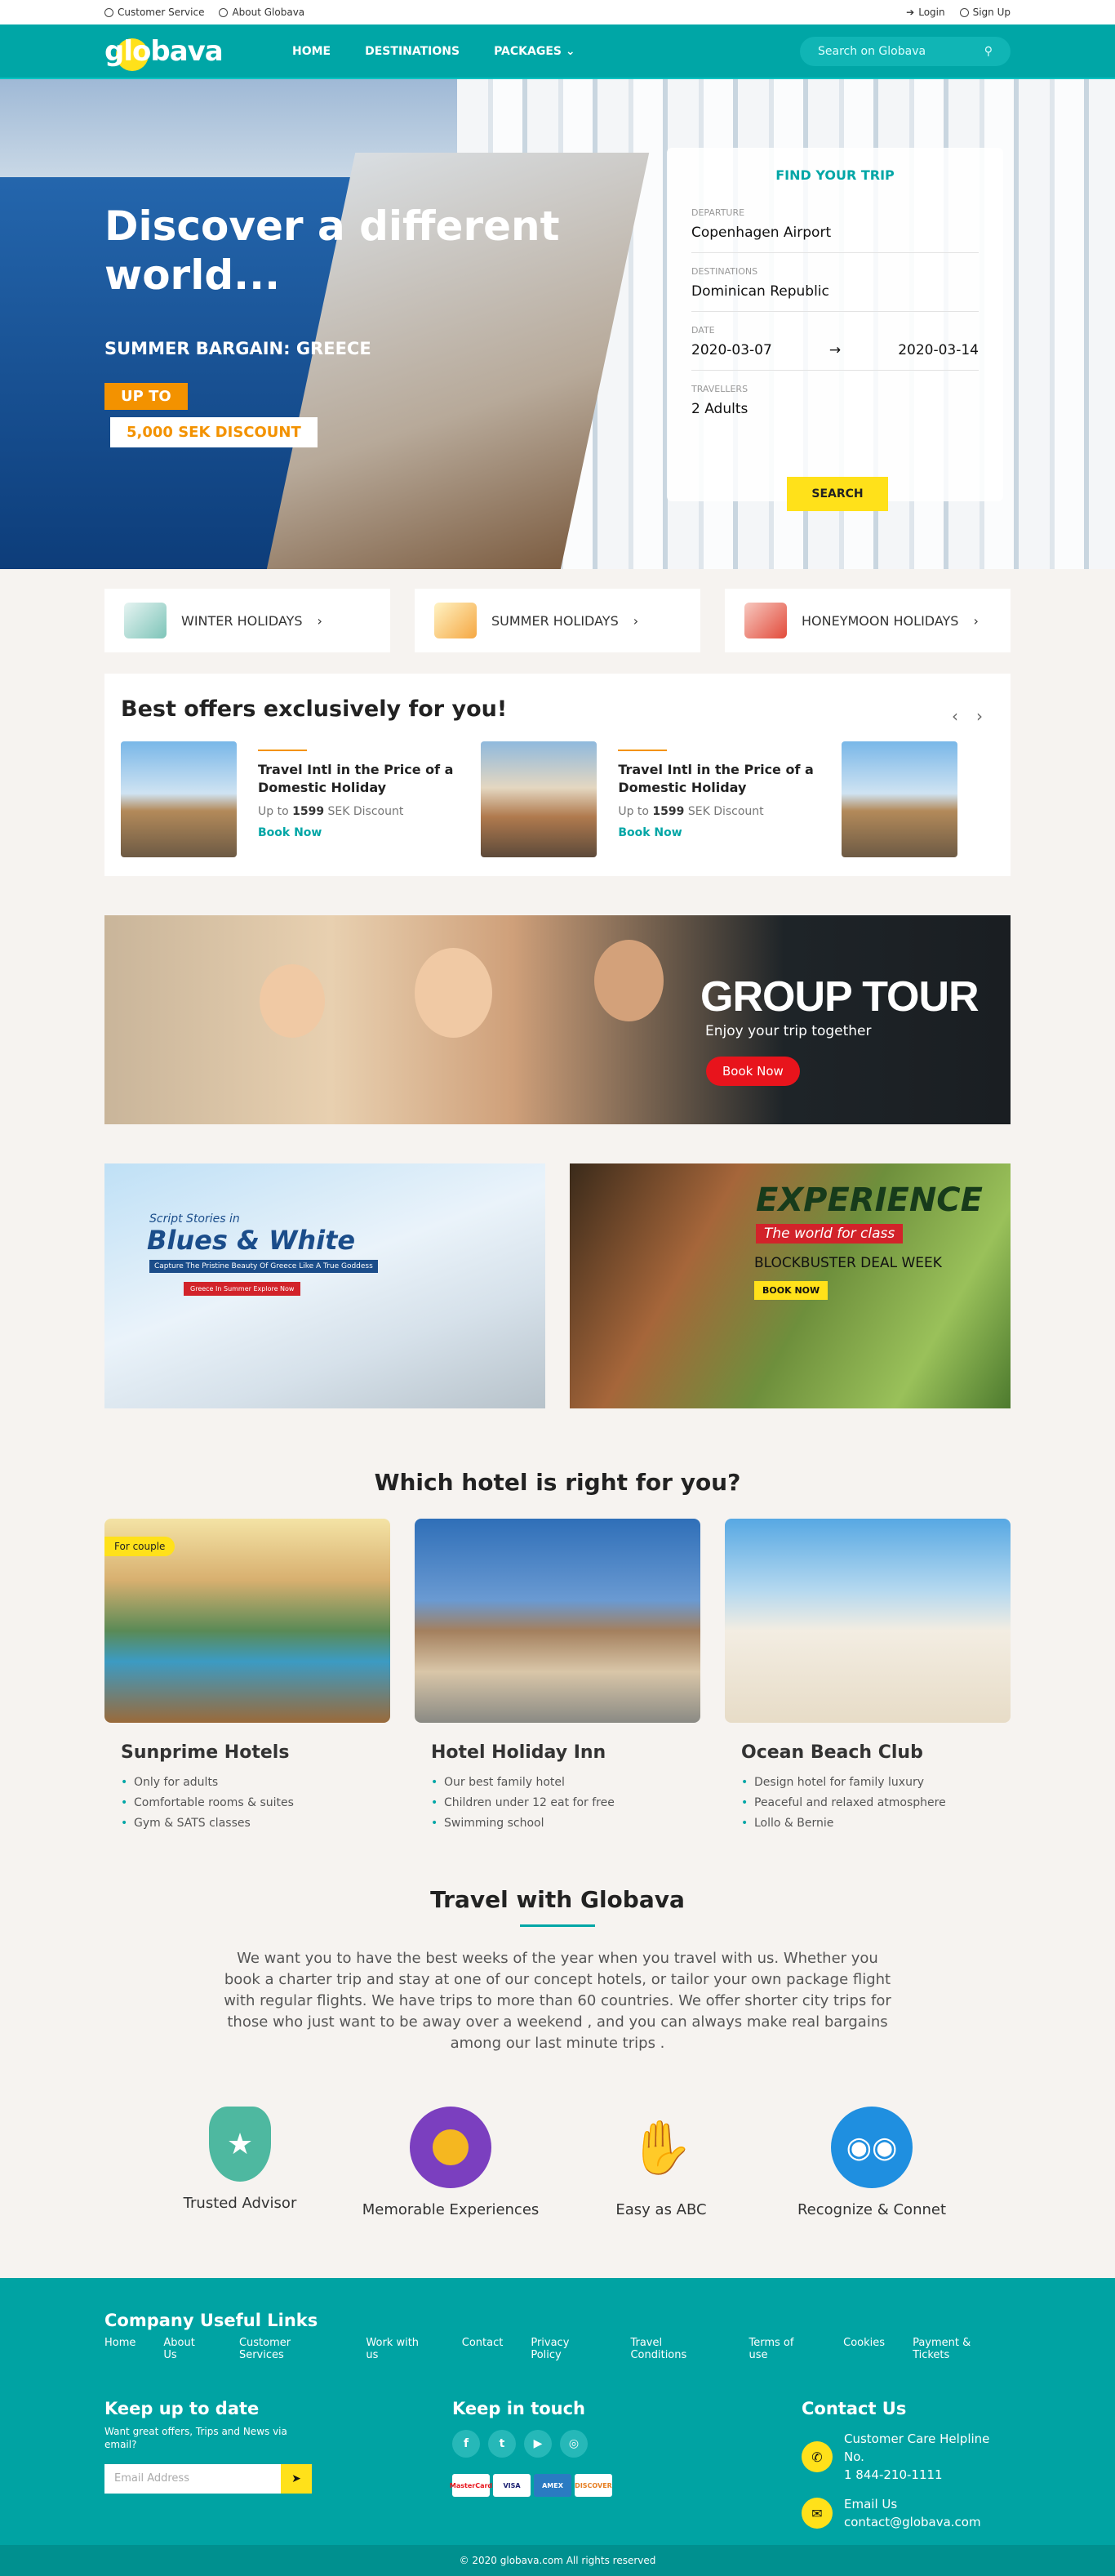 Image resolution: width=1115 pixels, height=2576 pixels. I want to click on youtube-icon: ▶, so click(538, 2444).